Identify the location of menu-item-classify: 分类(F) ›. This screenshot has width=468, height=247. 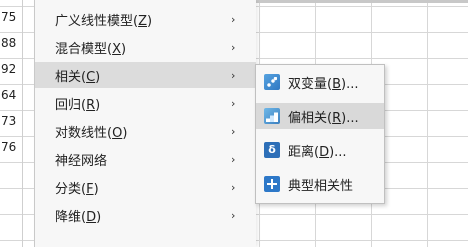
(145, 187).